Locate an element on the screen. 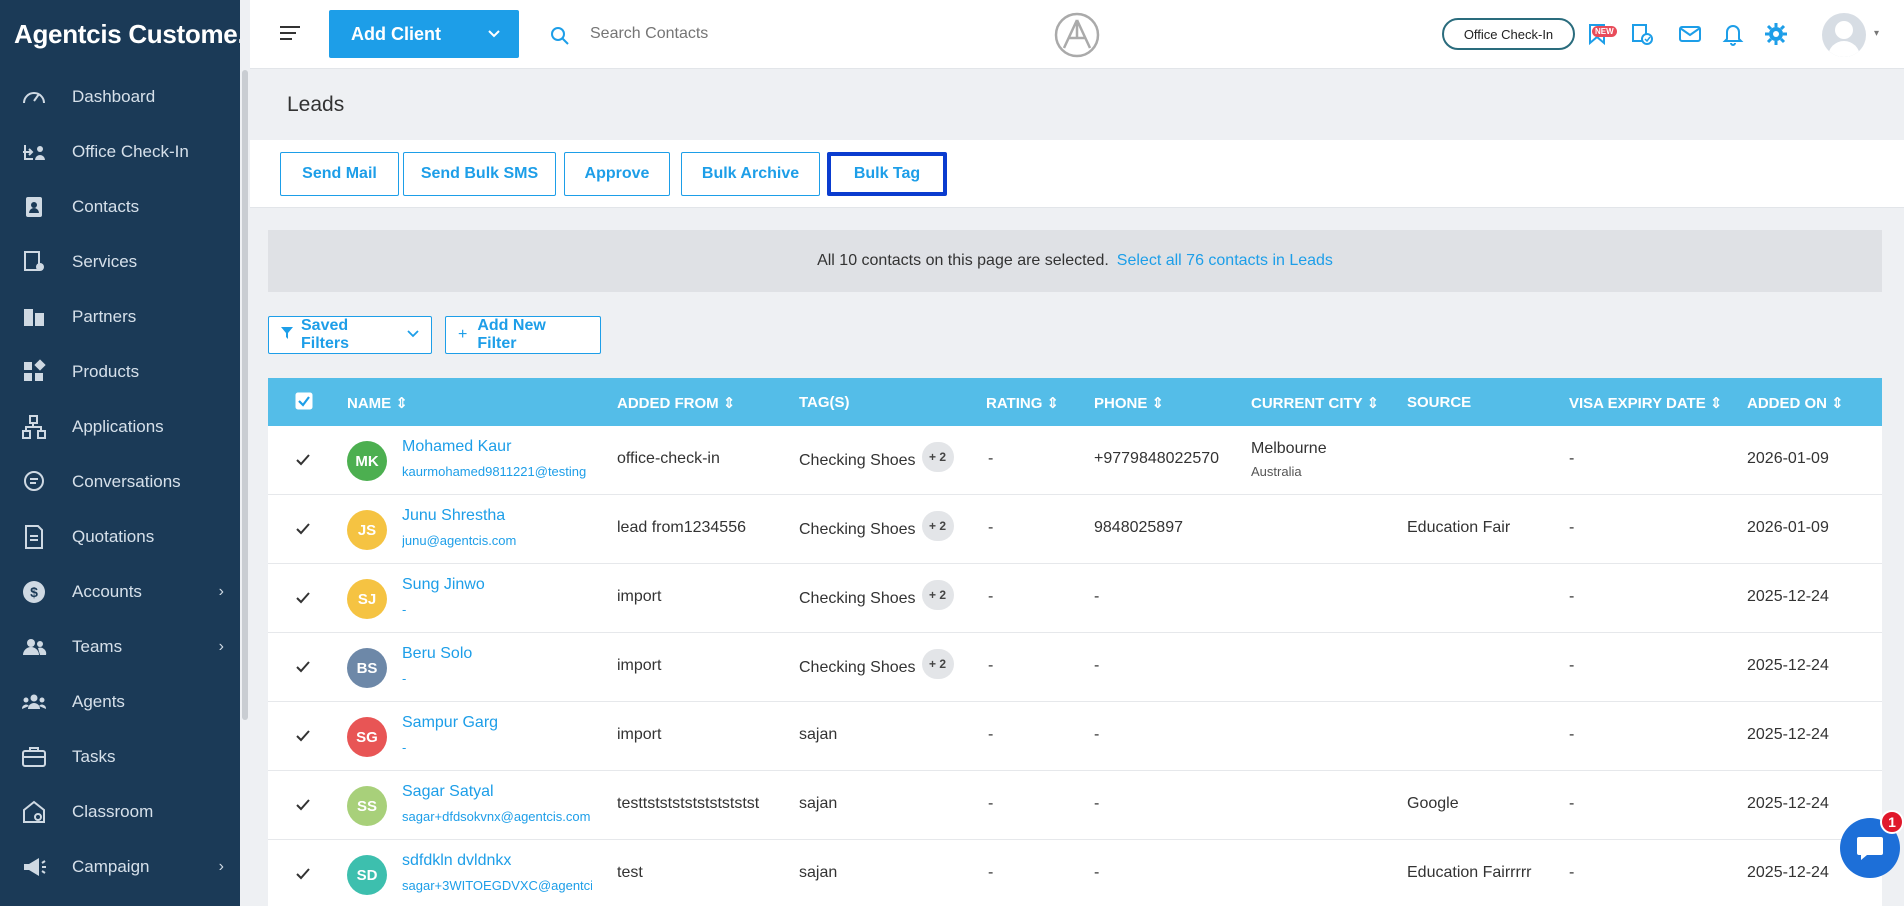  add-new-filter-button: + Add New Filter is located at coordinates (523, 335).